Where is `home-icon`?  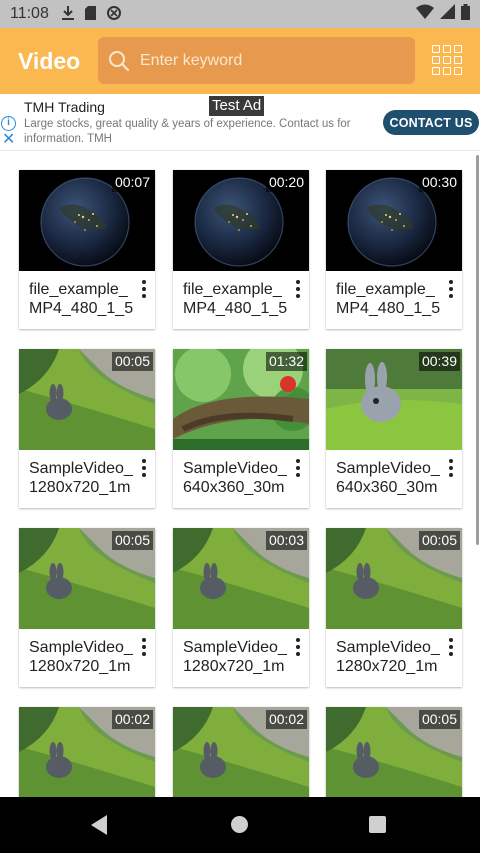 home-icon is located at coordinates (239, 824).